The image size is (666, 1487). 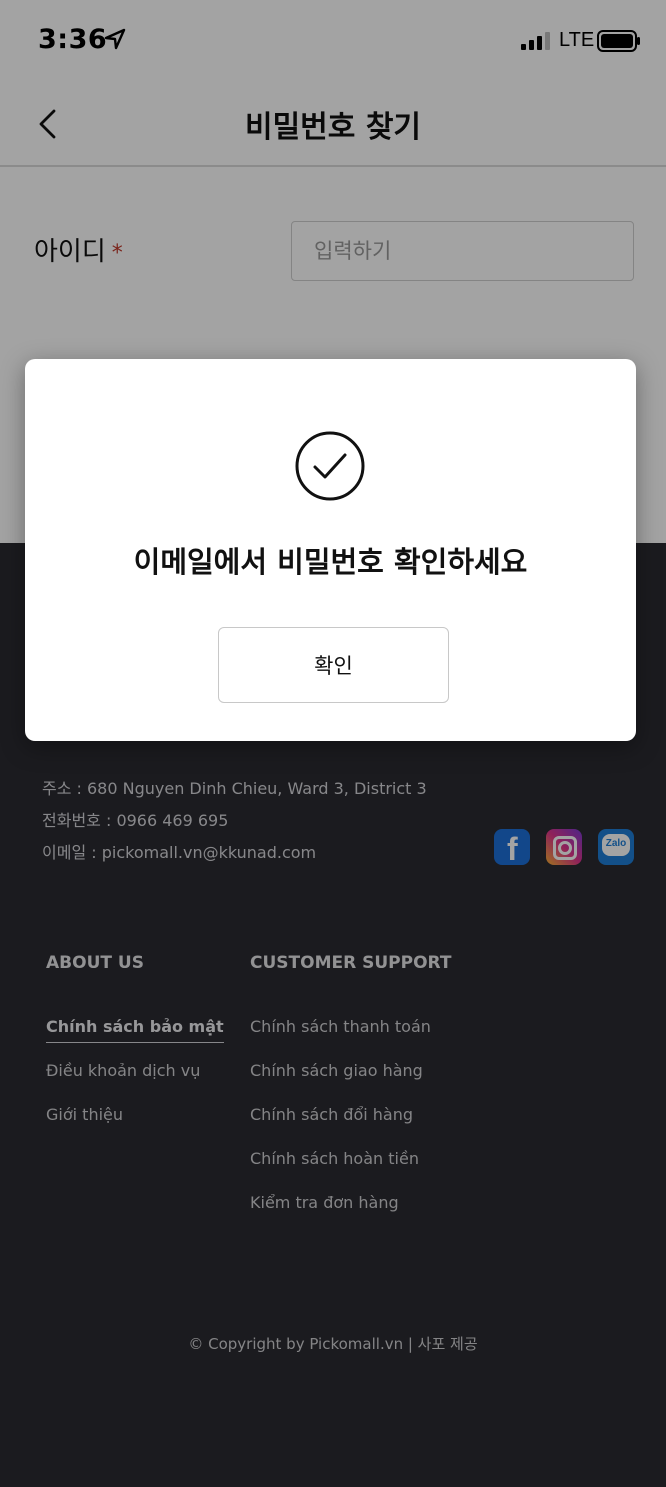 What do you see at coordinates (330, 466) in the screenshot?
I see `check-circle-icon` at bounding box center [330, 466].